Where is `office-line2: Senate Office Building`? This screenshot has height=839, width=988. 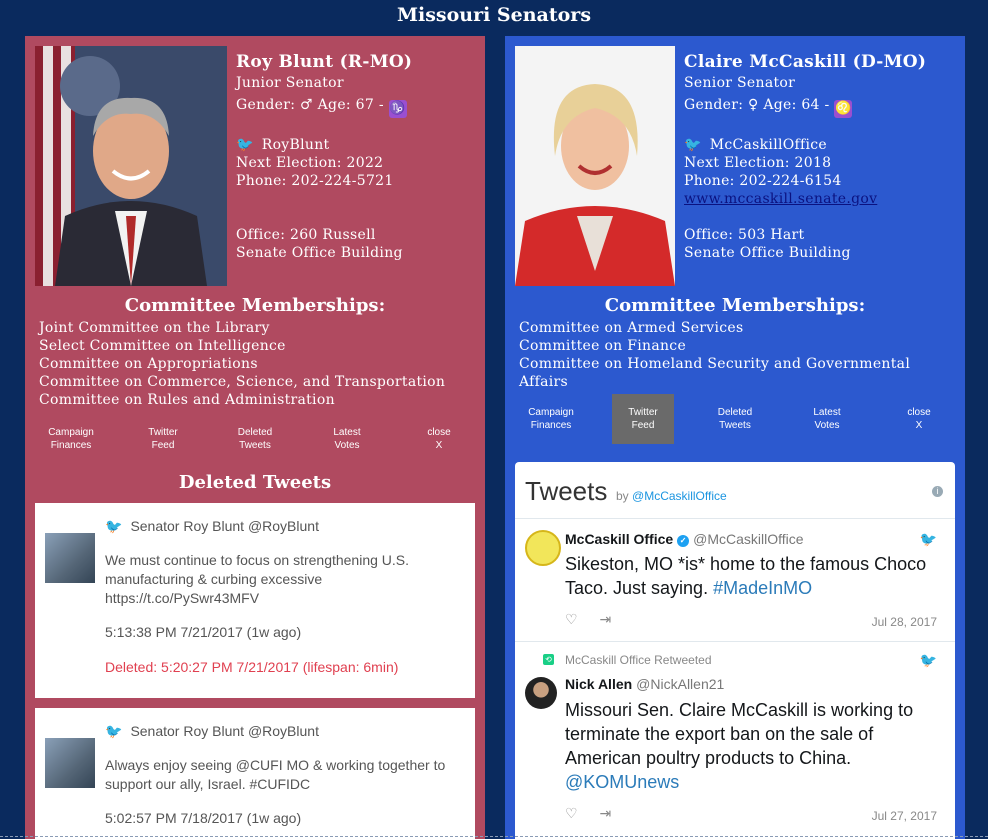 office-line2: Senate Office Building is located at coordinates (319, 253).